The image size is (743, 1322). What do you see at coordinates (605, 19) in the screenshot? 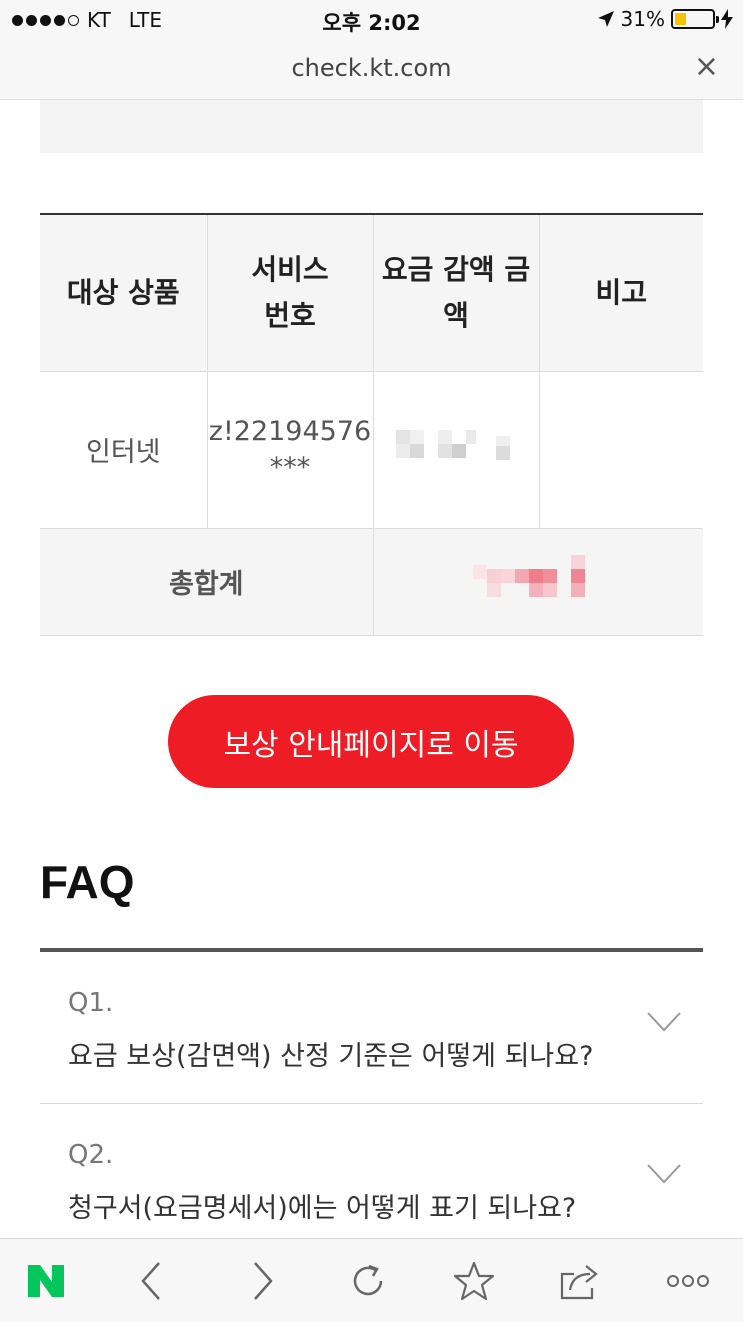
I see `location-arrow-icon` at bounding box center [605, 19].